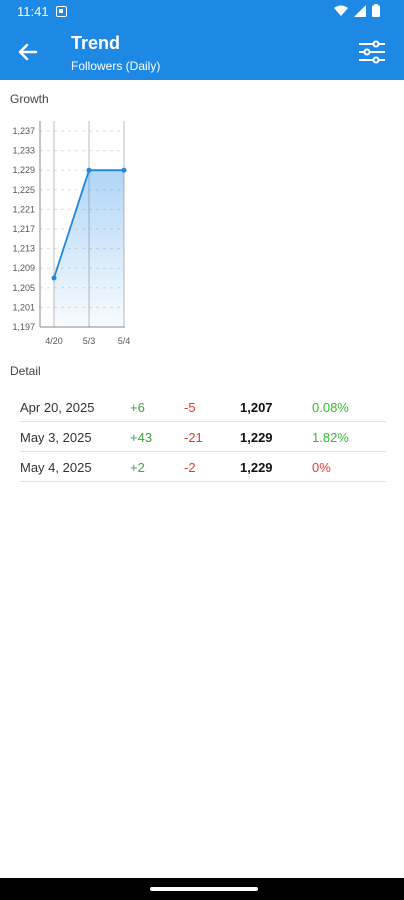 The height and width of the screenshot is (900, 404). I want to click on page-title: Trend, so click(96, 43).